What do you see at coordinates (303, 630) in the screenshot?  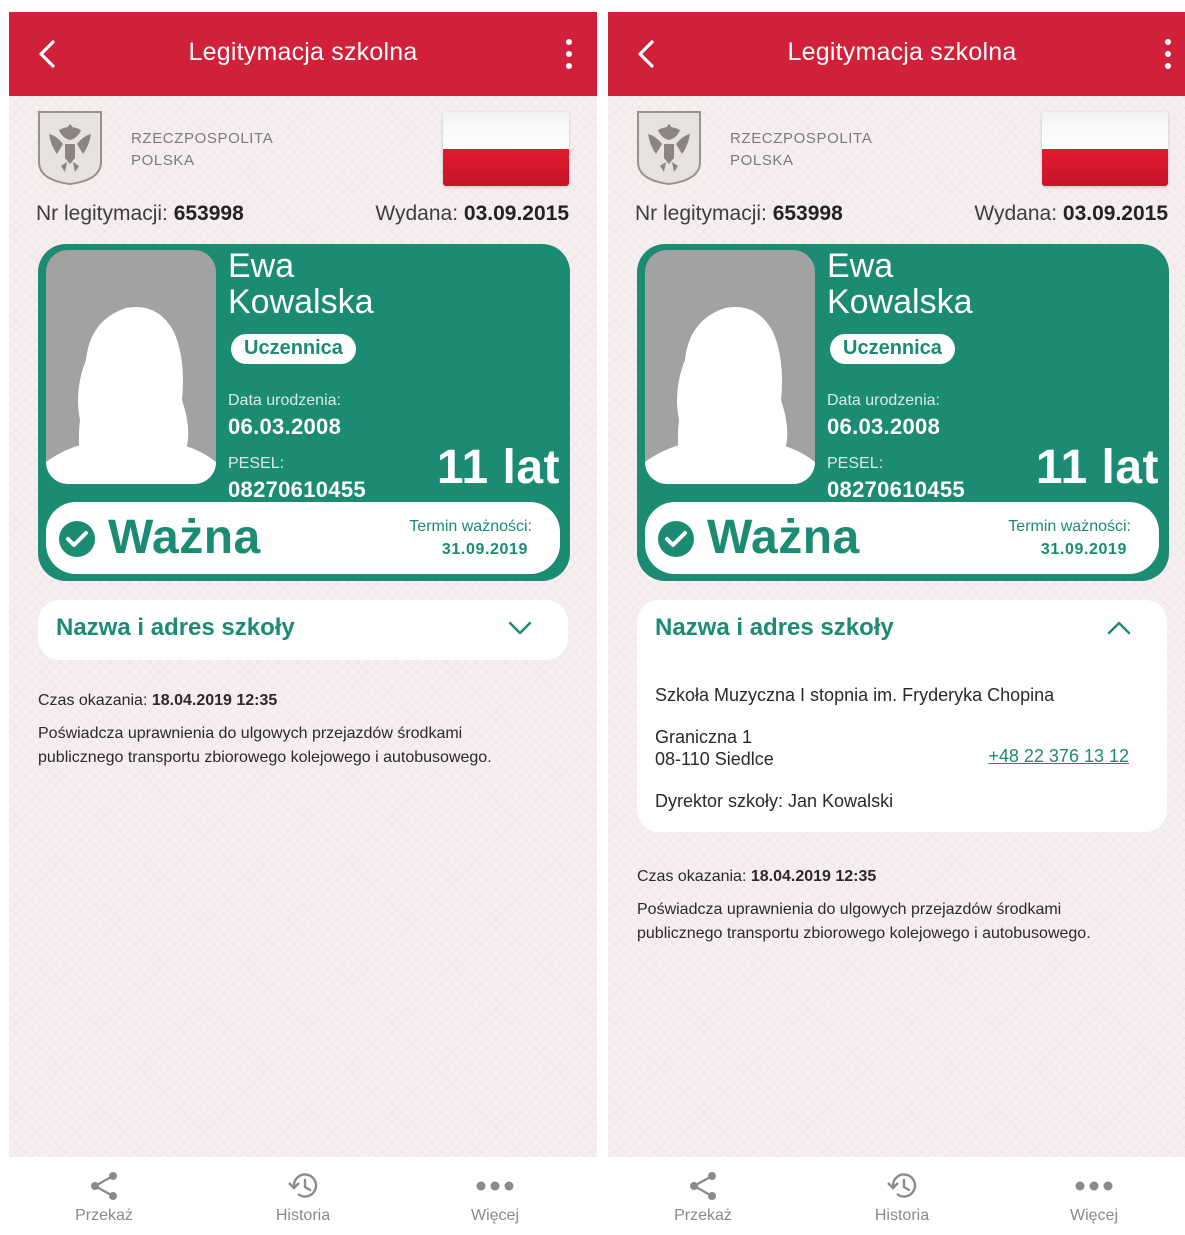 I see `school-section: Nazwa i adres szkoły` at bounding box center [303, 630].